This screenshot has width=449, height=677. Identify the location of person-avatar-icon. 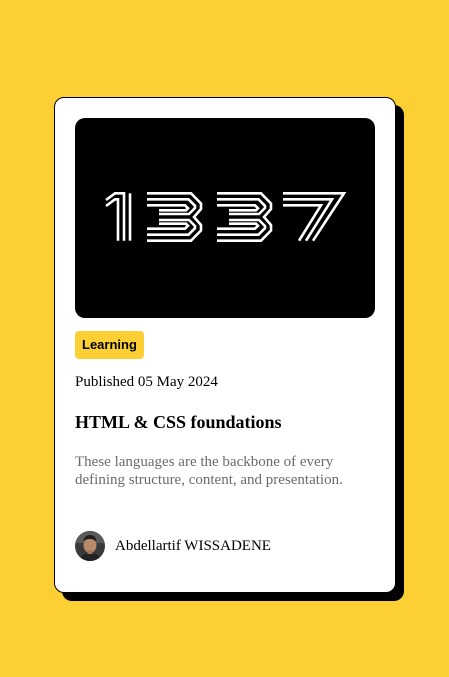
(90, 546).